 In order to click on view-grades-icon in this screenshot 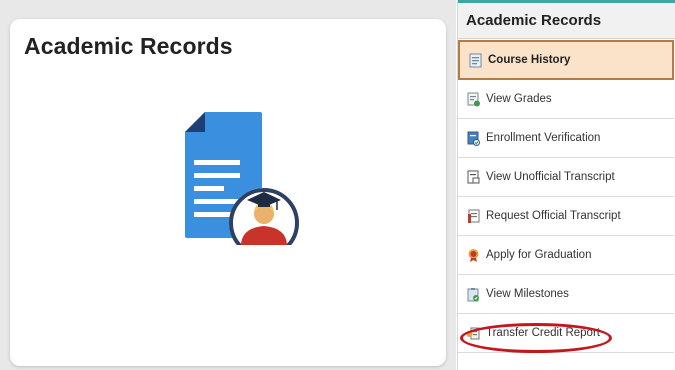, I will do `click(473, 99)`.